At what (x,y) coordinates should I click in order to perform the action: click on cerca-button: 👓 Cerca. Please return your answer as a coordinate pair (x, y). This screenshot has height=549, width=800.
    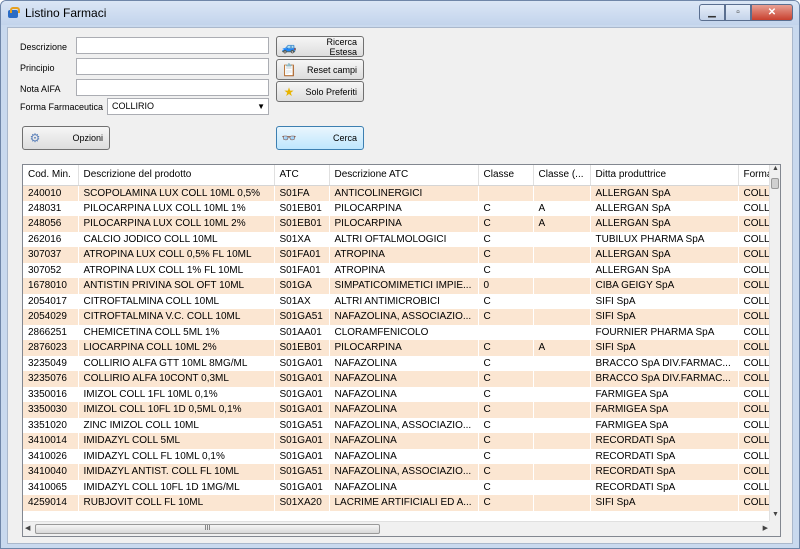
    Looking at the image, I should click on (320, 138).